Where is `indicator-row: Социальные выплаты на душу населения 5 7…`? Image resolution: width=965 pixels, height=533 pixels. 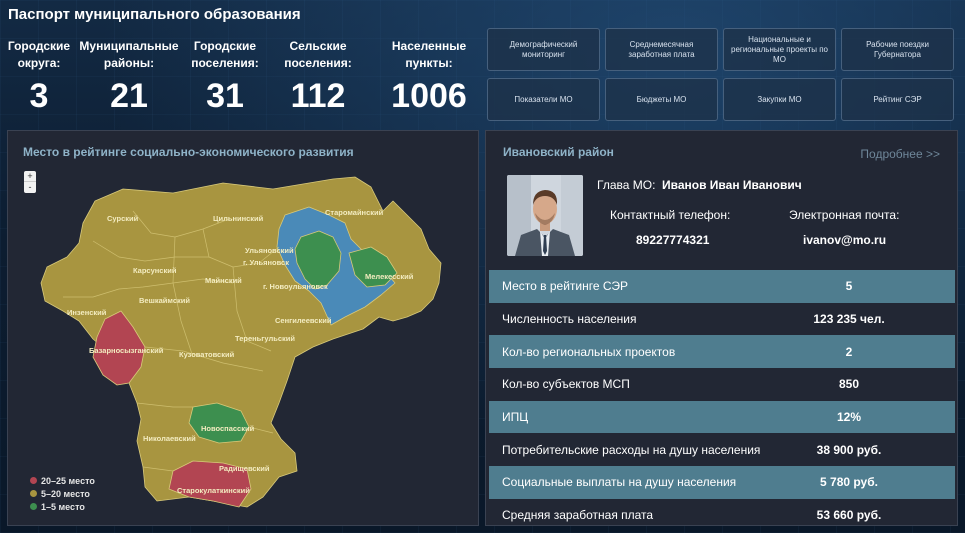
indicator-row: Социальные выплаты на душу населения 5 7… is located at coordinates (722, 482).